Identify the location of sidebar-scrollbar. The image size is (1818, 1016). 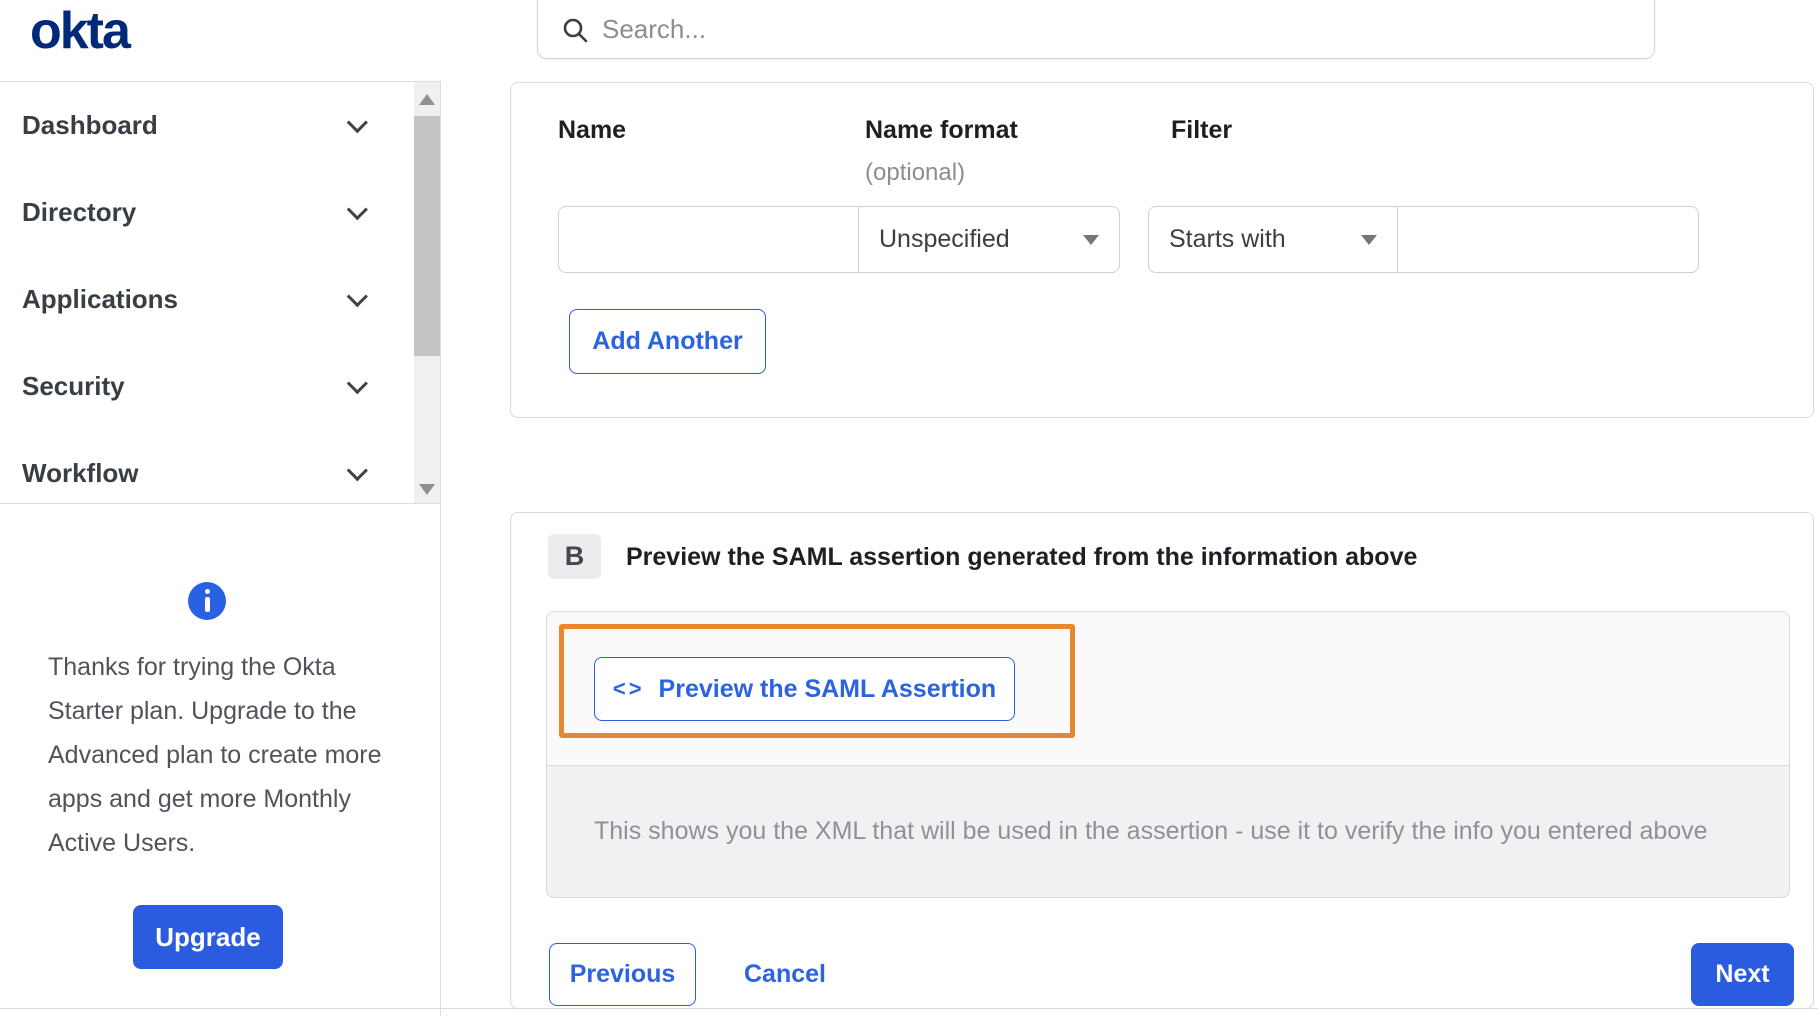
(427, 292).